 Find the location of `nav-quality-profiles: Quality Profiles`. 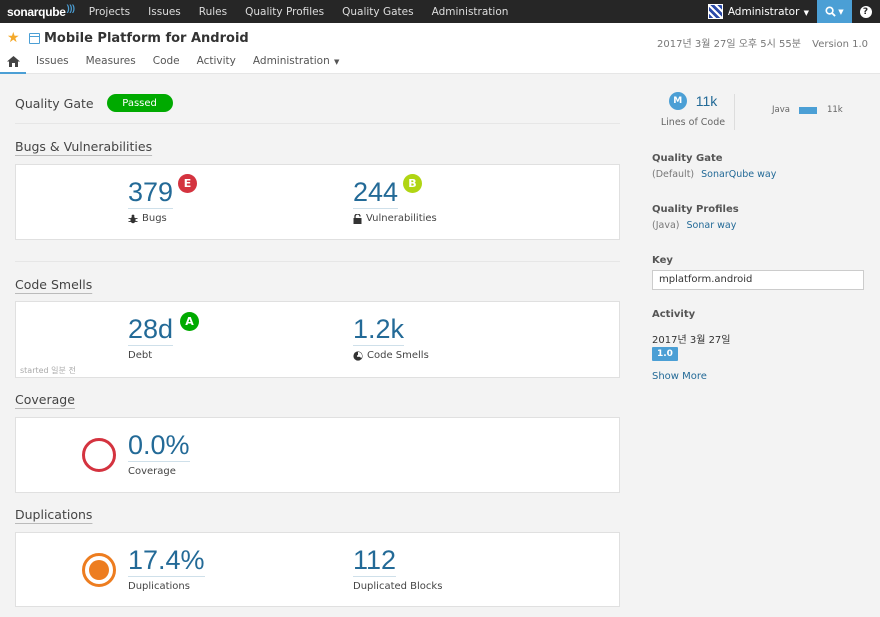

nav-quality-profiles: Quality Profiles is located at coordinates (284, 12).